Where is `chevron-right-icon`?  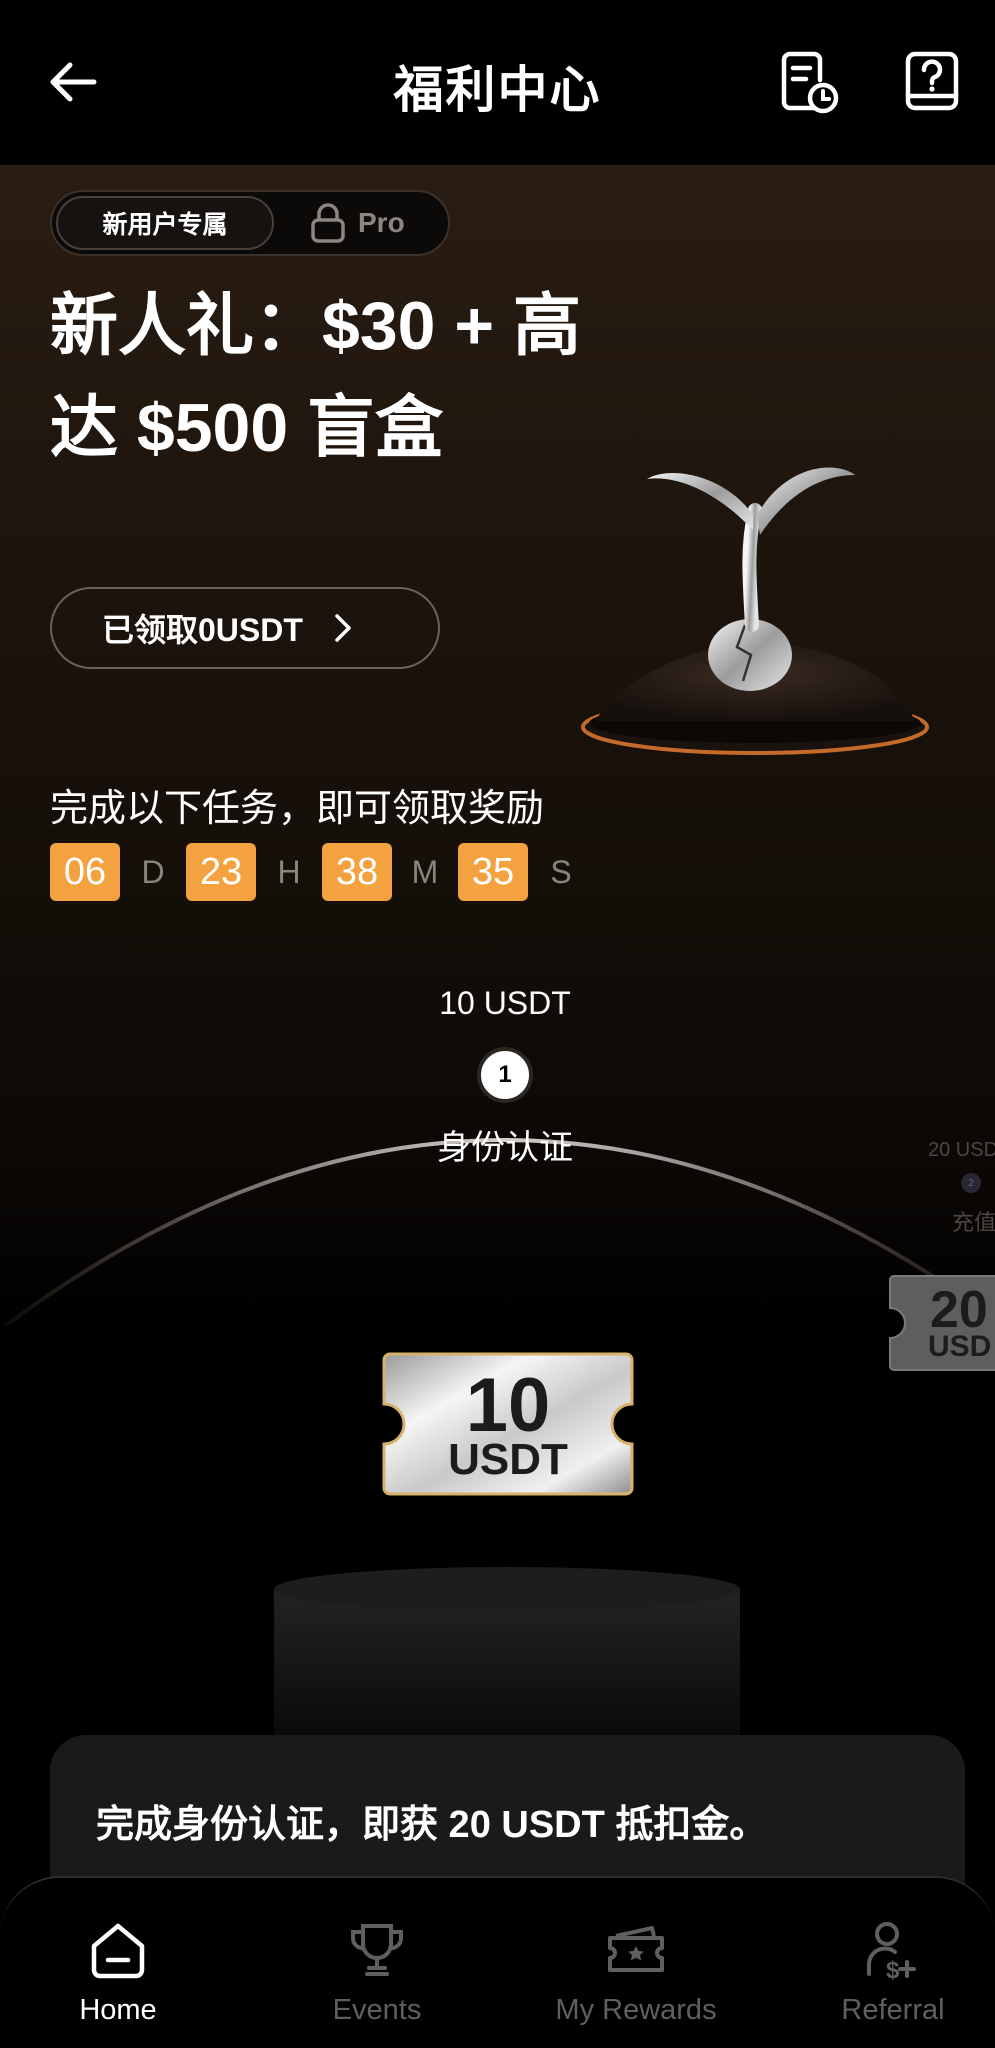
chevron-right-icon is located at coordinates (343, 628).